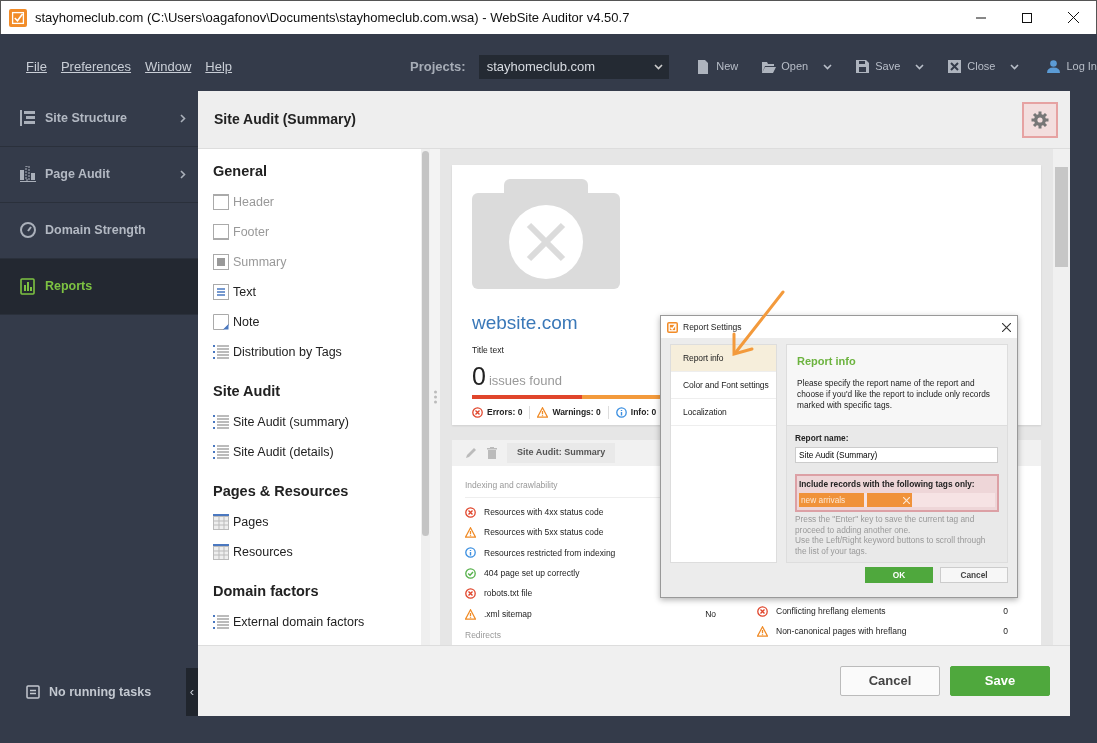  I want to click on settings-button, so click(1040, 119).